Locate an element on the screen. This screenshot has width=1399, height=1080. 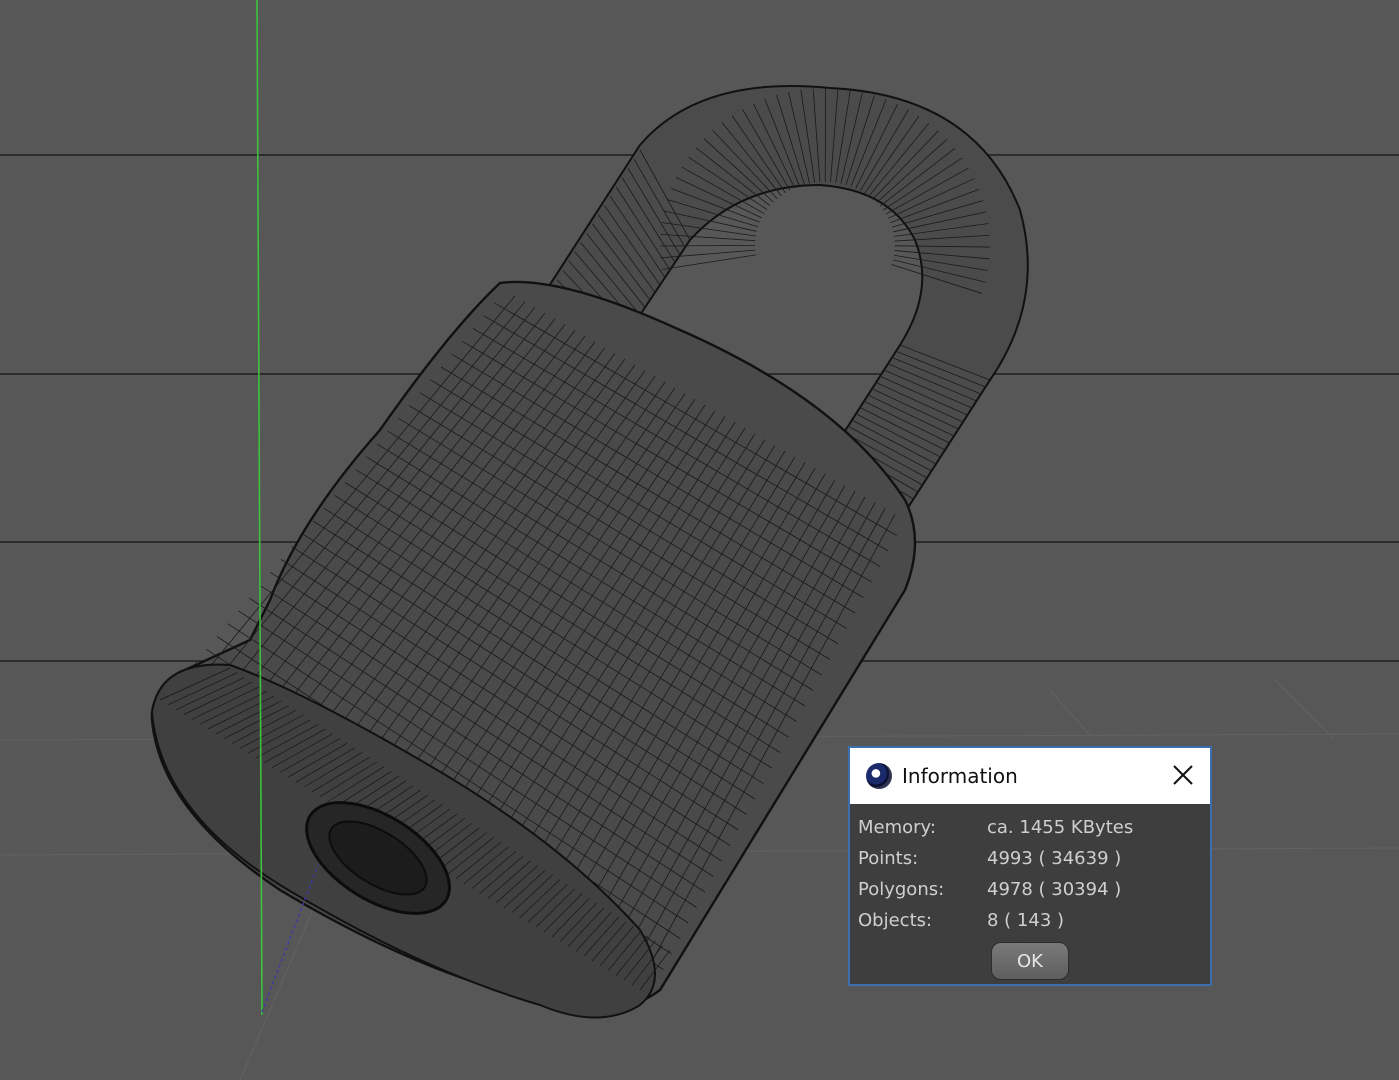
info-label: Points: is located at coordinates (888, 858).